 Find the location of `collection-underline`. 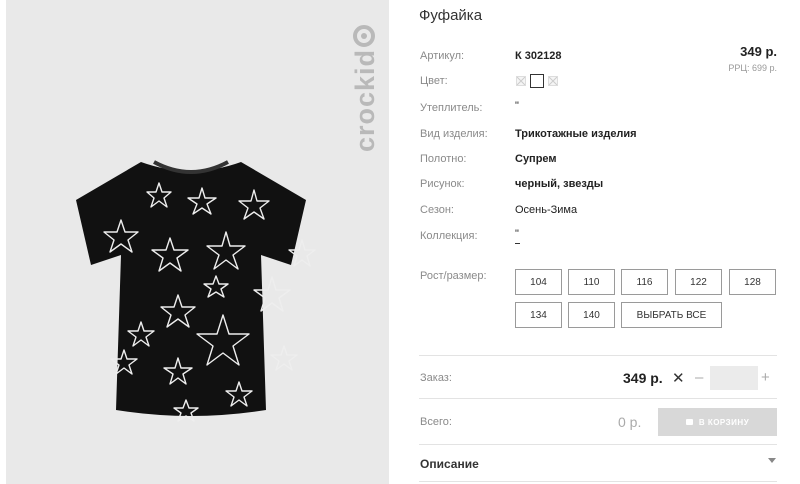

collection-underline is located at coordinates (517, 243).